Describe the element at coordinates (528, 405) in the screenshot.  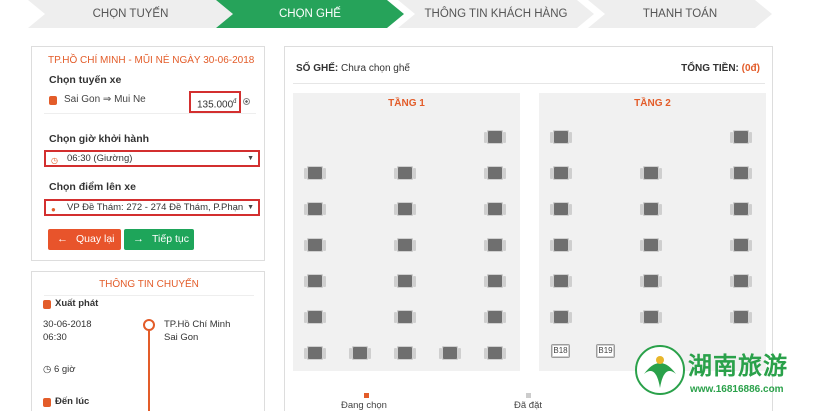
I see `legend-booked: Đã đặt` at that location.